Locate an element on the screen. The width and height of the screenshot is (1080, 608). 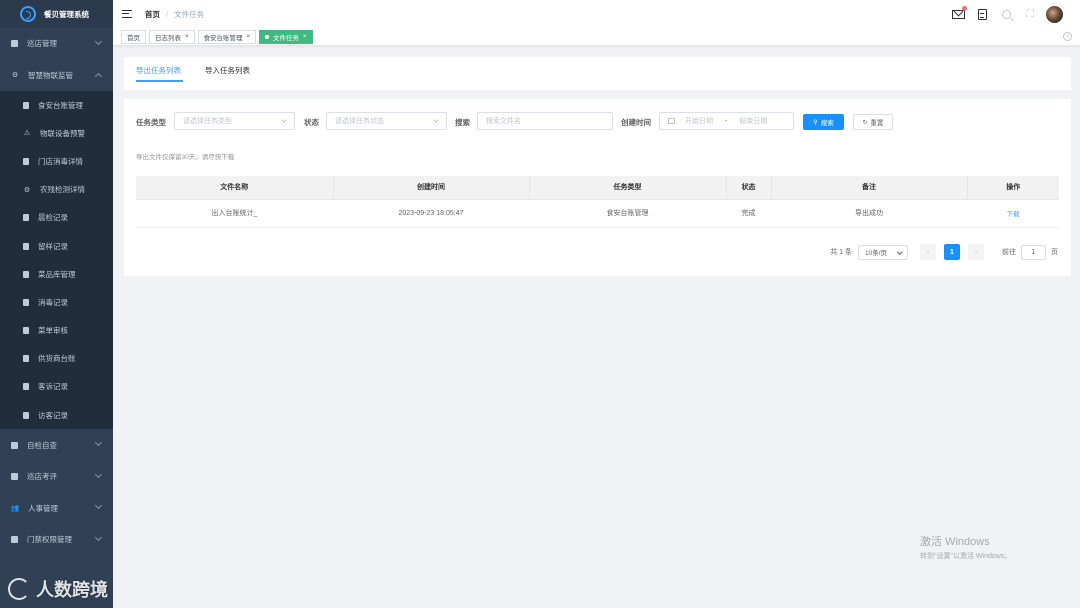
col-task-type: 任务类型 is located at coordinates (628, 188).